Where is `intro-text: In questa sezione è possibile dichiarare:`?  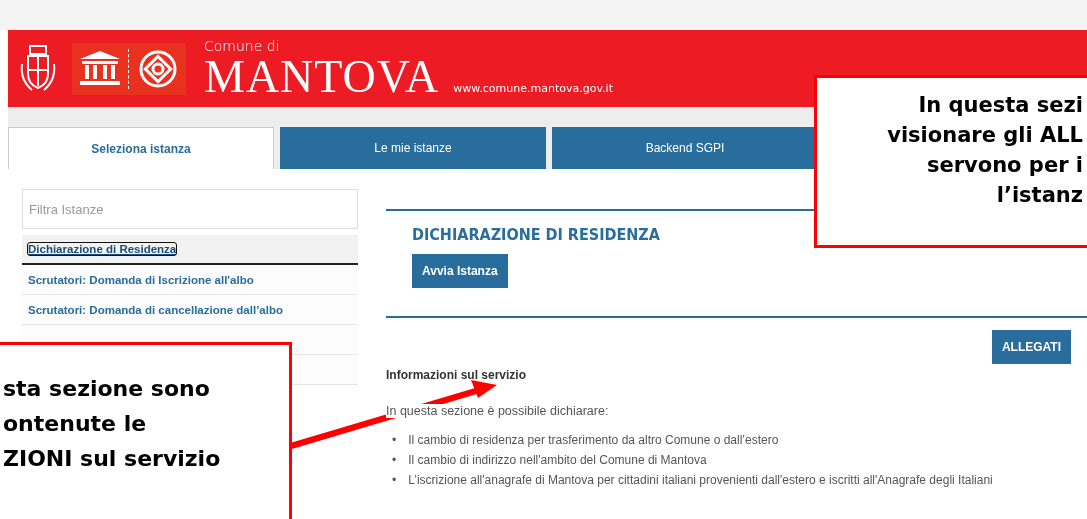 intro-text: In questa sezione è possibile dichiarare: is located at coordinates (497, 411).